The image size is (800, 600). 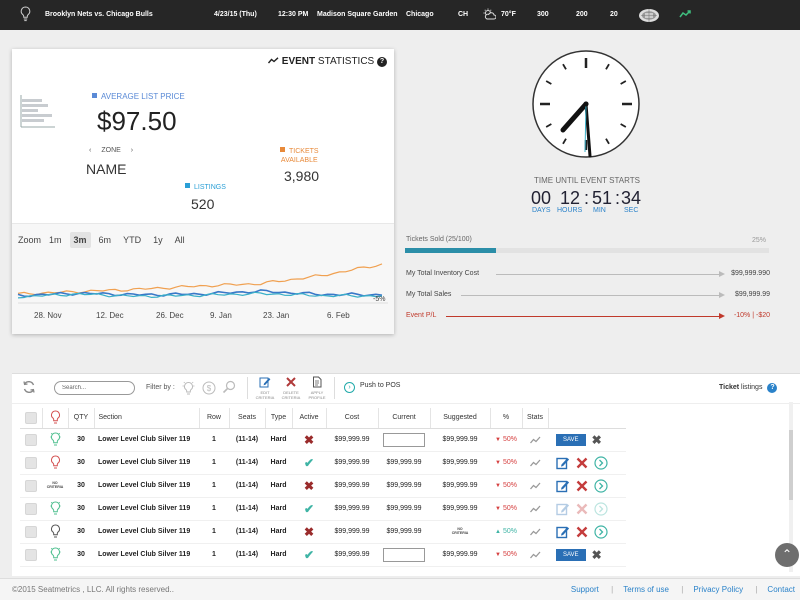 What do you see at coordinates (585, 589) in the screenshot?
I see `footer-link-support: Support` at bounding box center [585, 589].